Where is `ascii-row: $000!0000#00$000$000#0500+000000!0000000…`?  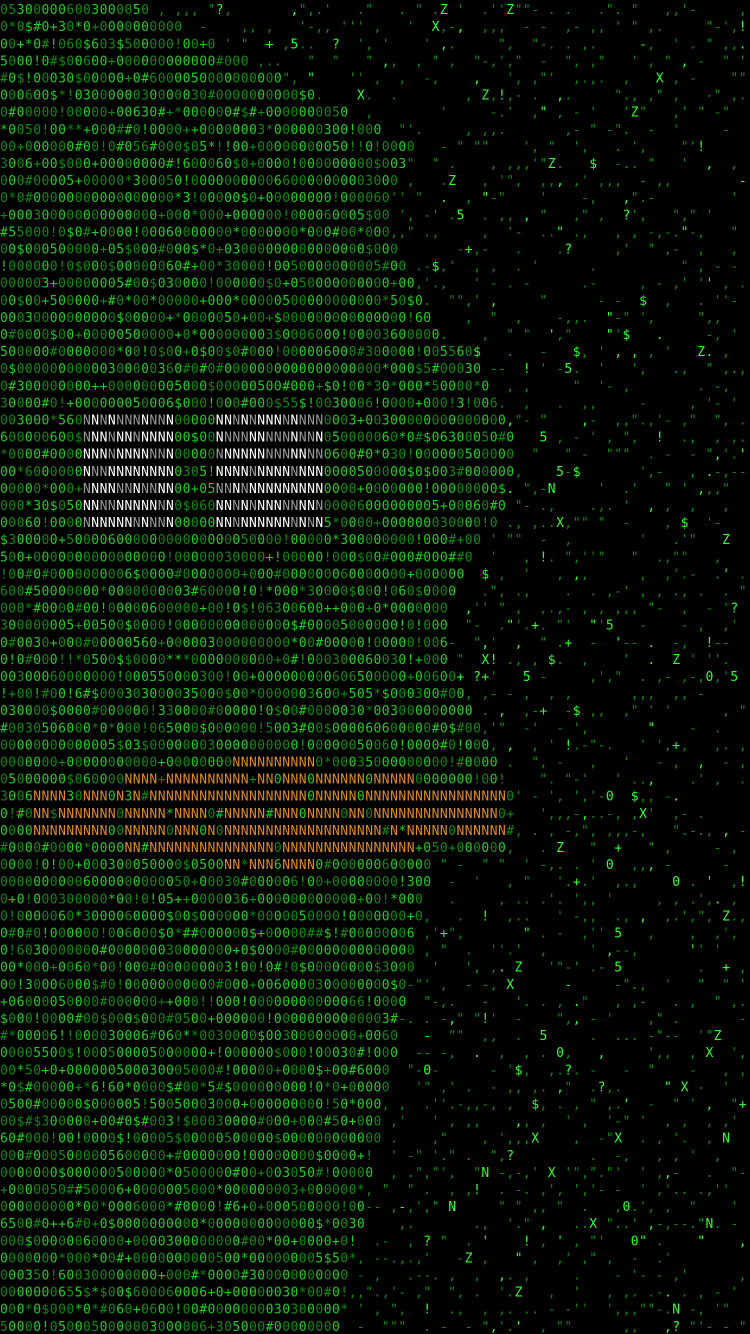
ascii-row: $000!0000#00$000$000#0500+000000!0000000… is located at coordinates (373, 1019).